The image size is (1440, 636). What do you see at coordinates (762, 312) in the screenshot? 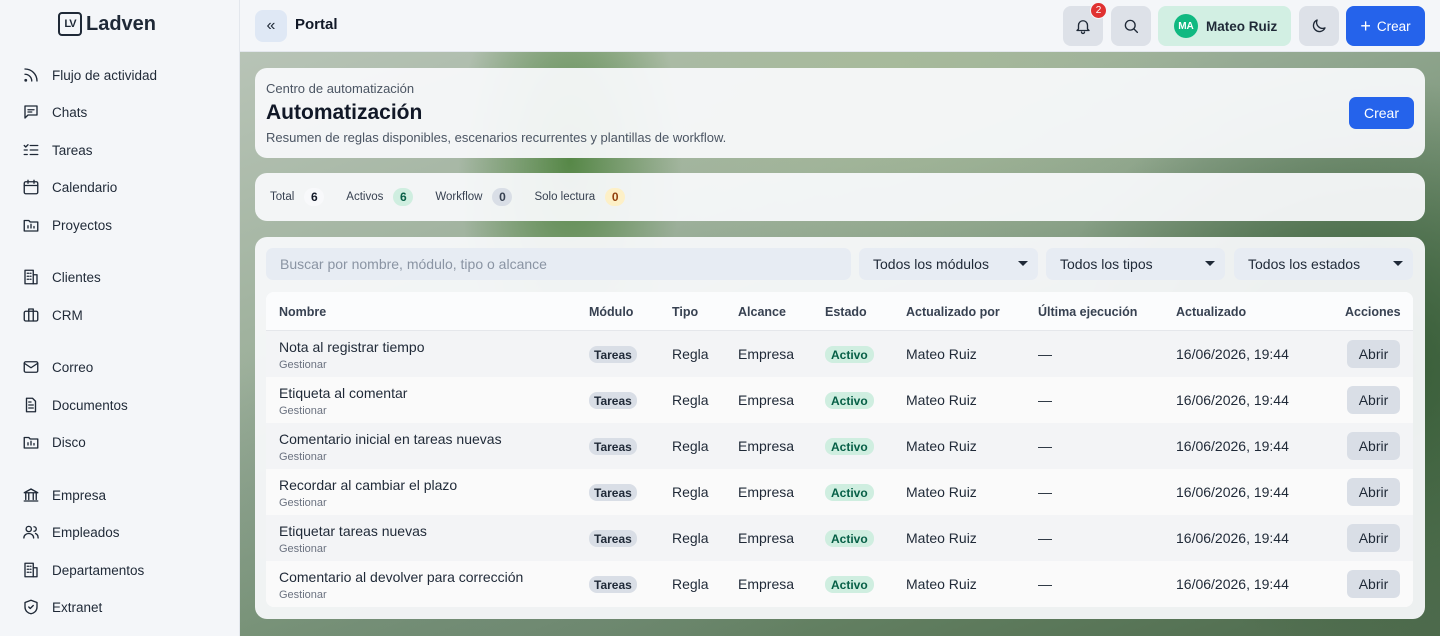
I see `column-header-scope: Alcance` at bounding box center [762, 312].